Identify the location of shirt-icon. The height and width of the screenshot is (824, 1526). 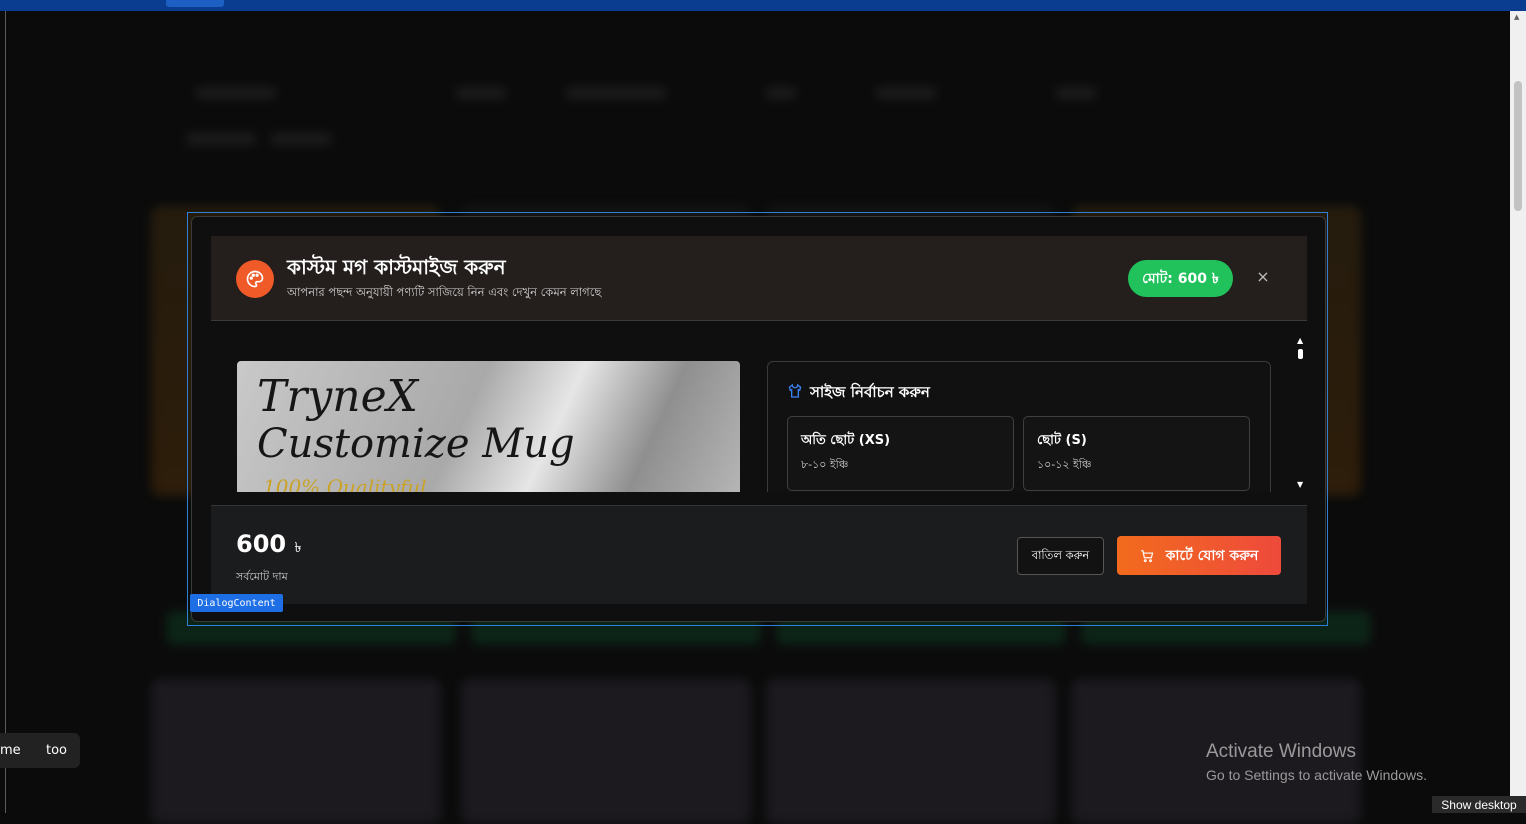
(795, 390).